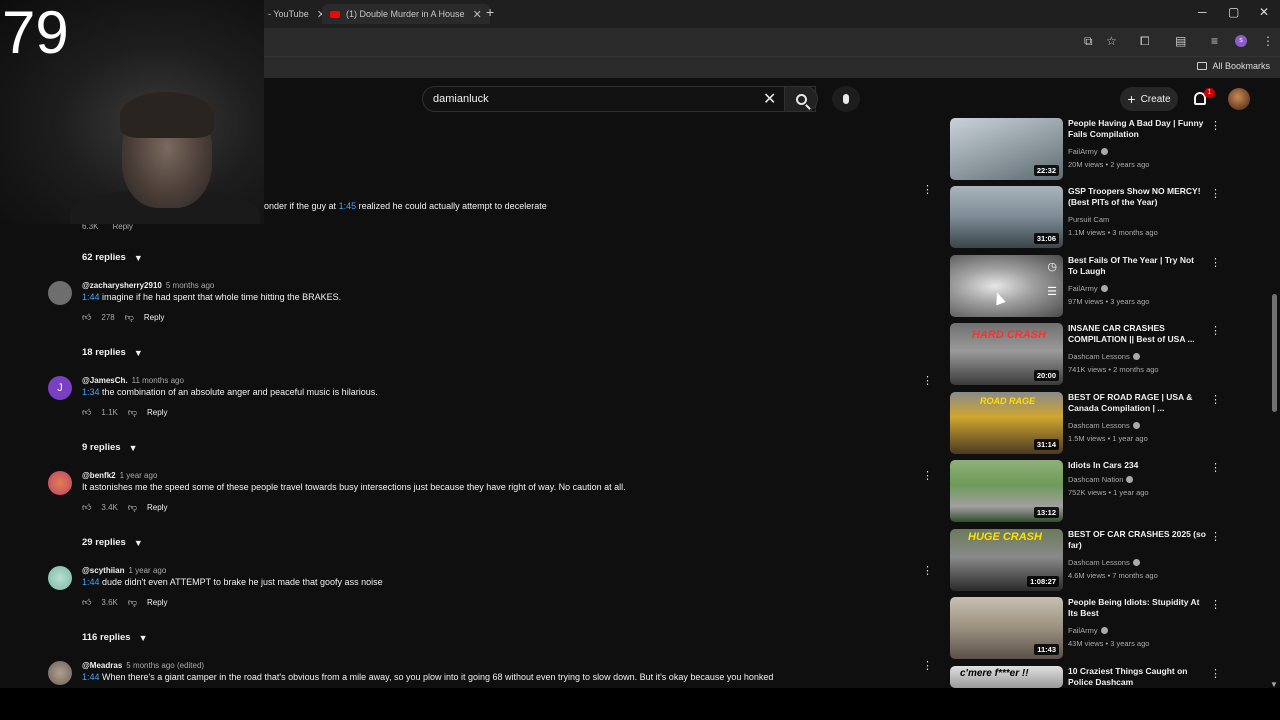  What do you see at coordinates (109, 447) in the screenshot?
I see `replies-toggle: 9 replies ▼` at bounding box center [109, 447].